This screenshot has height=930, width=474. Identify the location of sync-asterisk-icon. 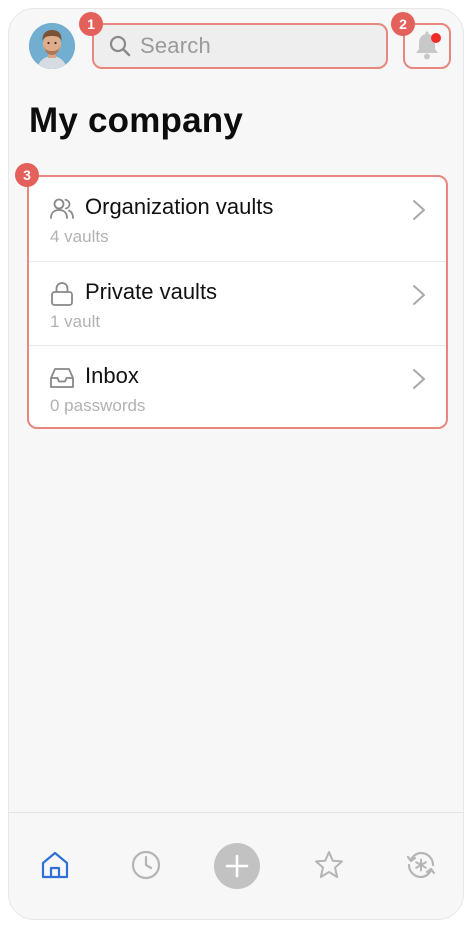
(421, 865).